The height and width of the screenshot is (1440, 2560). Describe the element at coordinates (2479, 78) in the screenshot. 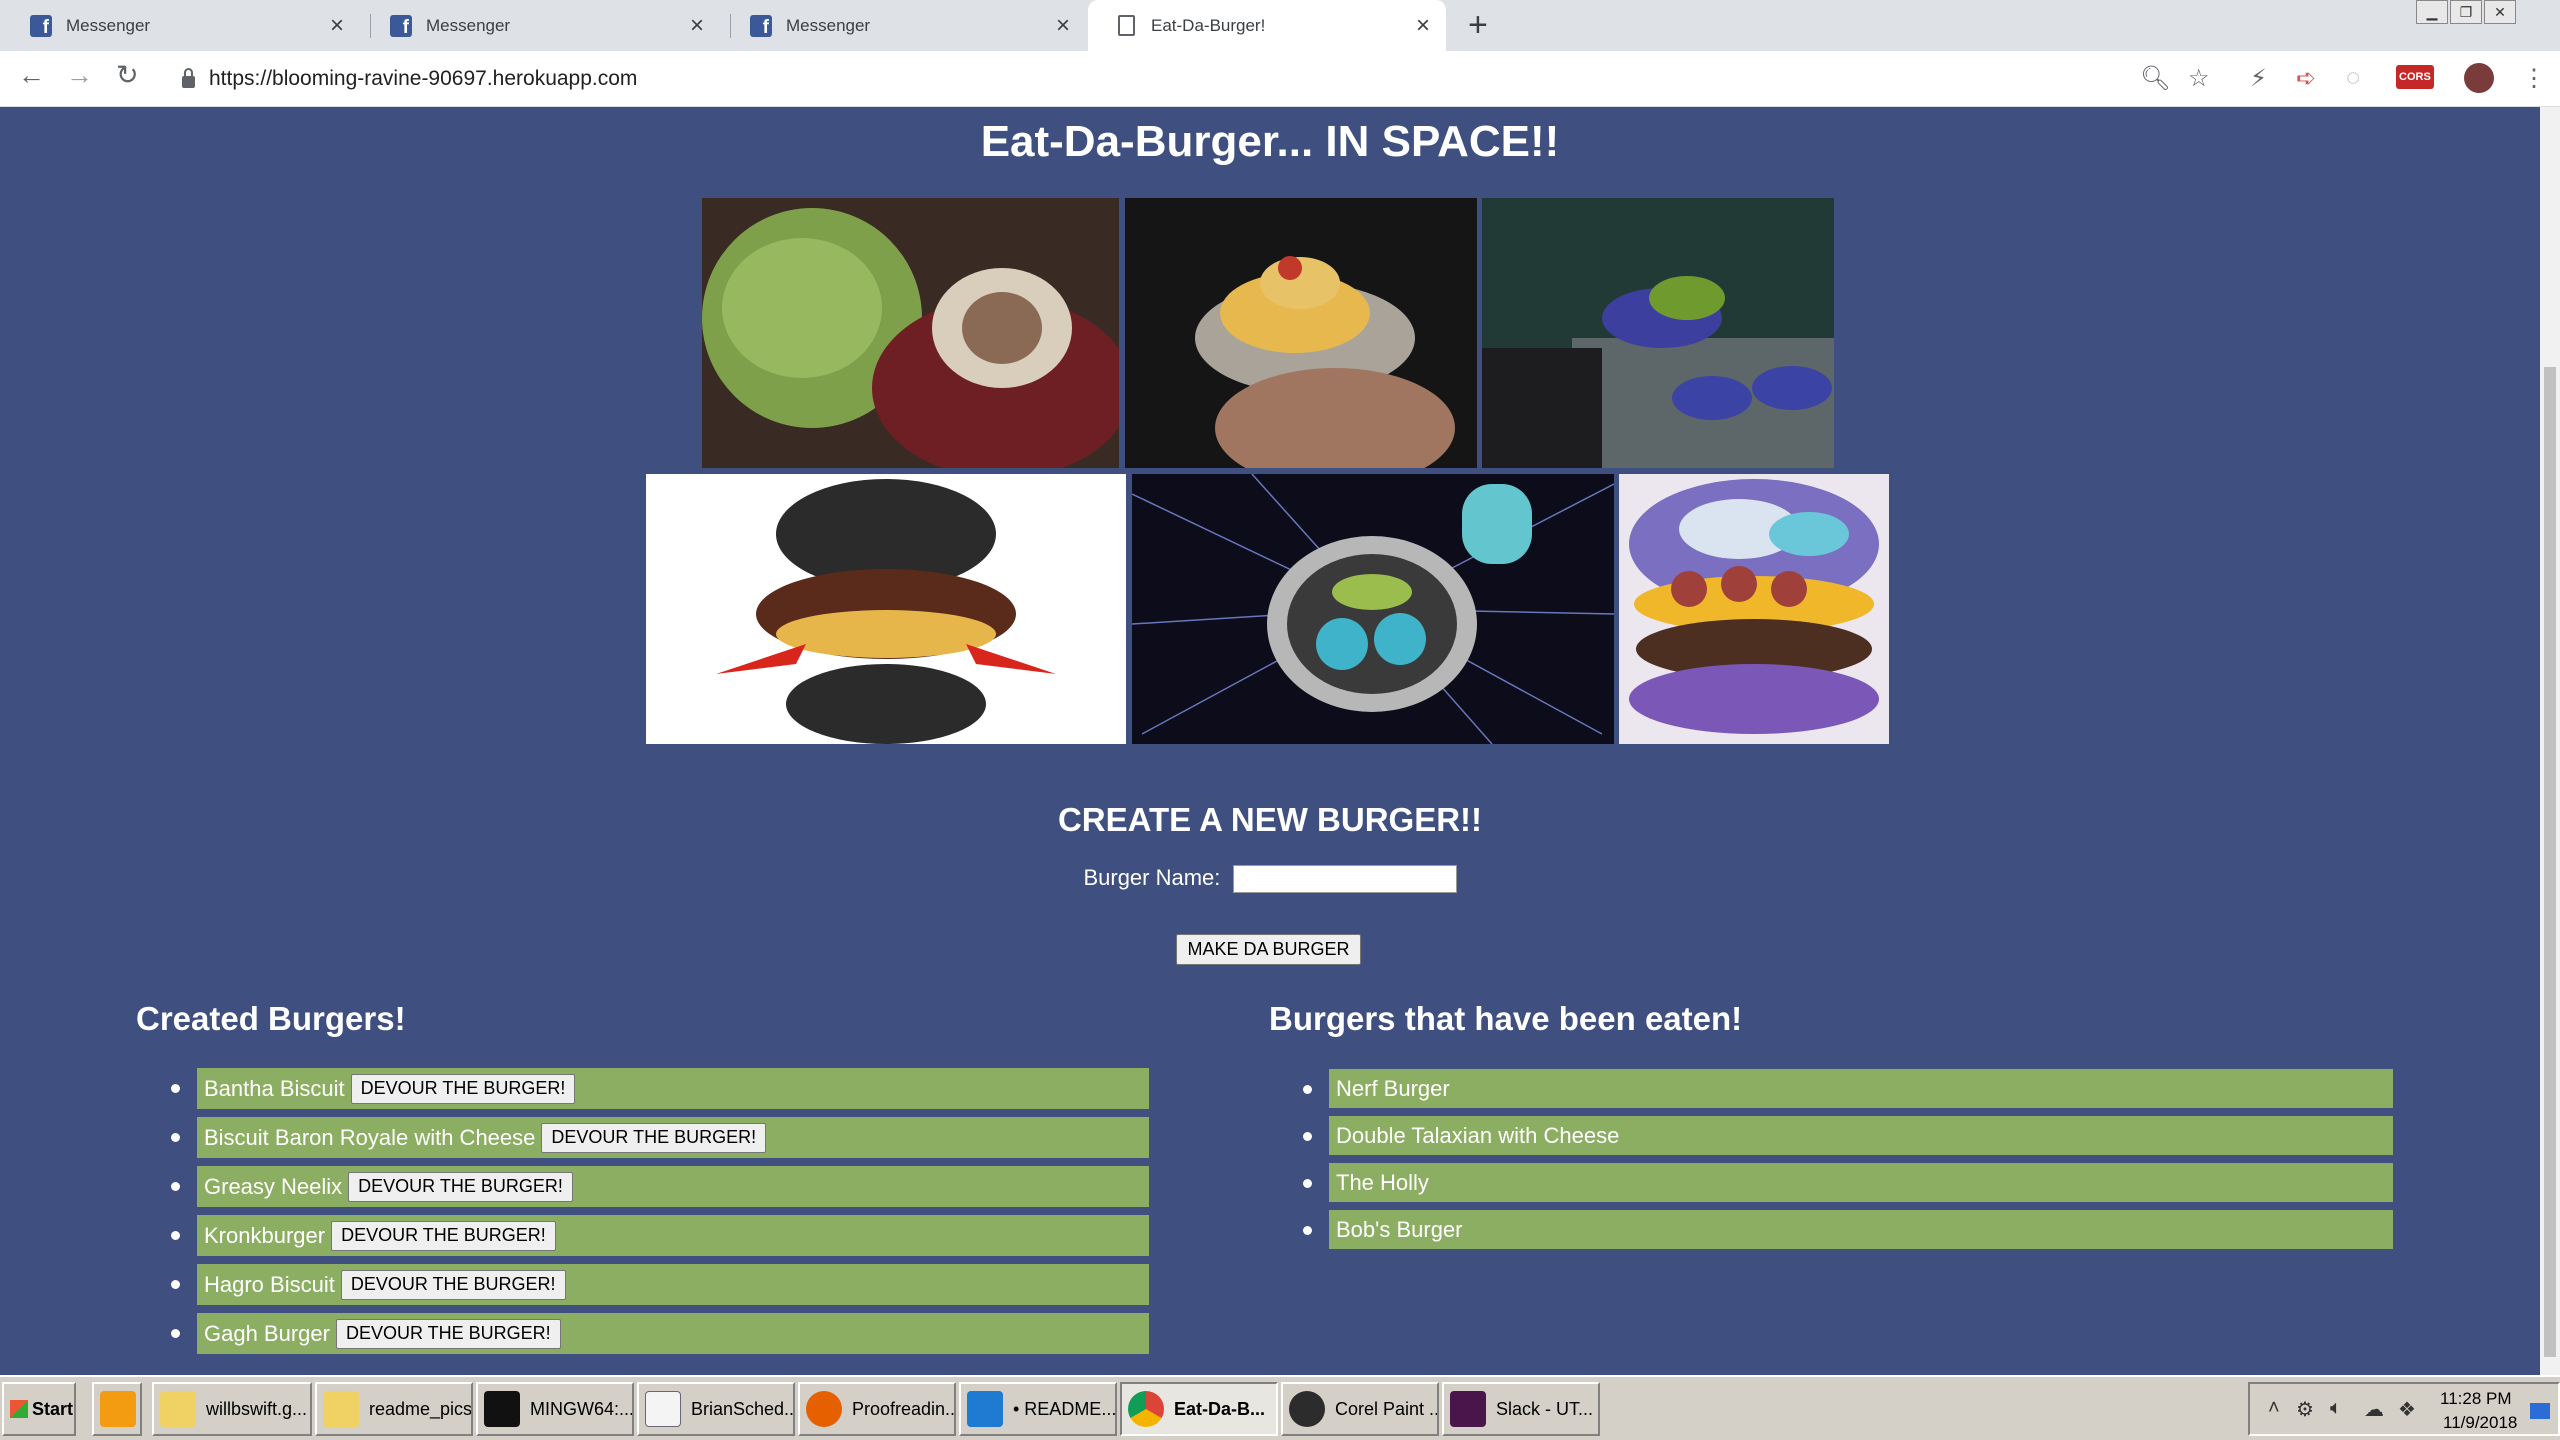

I see `profile-avatar` at that location.